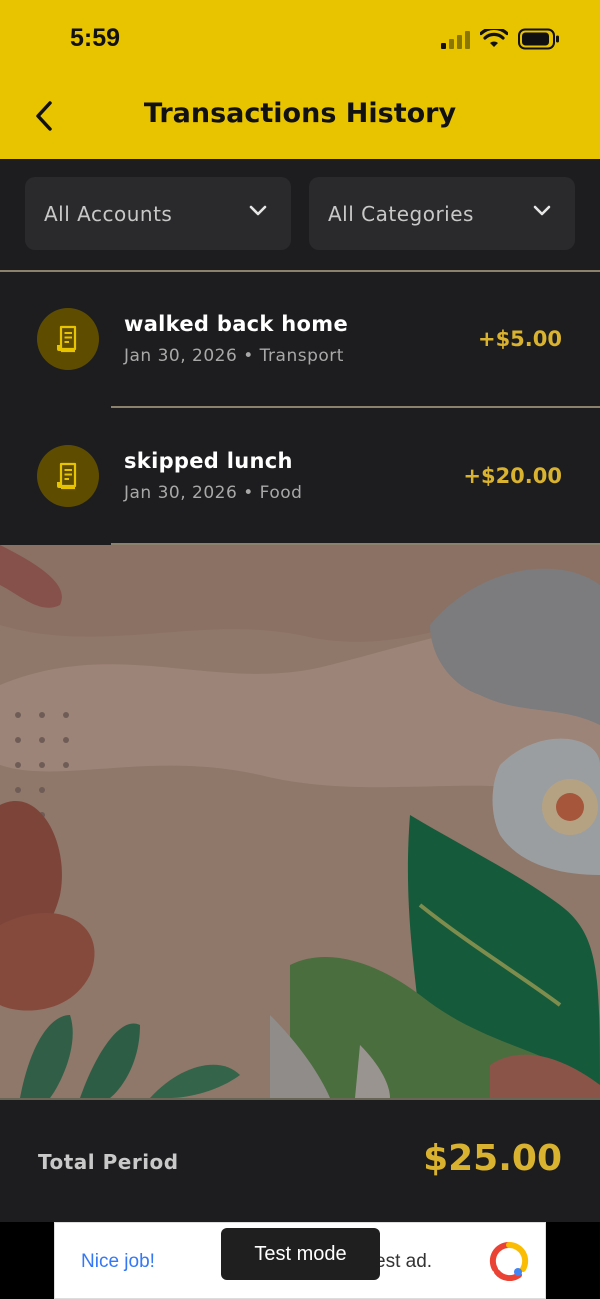 Image resolution: width=600 pixels, height=1299 pixels. I want to click on ad-logo-icon, so click(509, 1261).